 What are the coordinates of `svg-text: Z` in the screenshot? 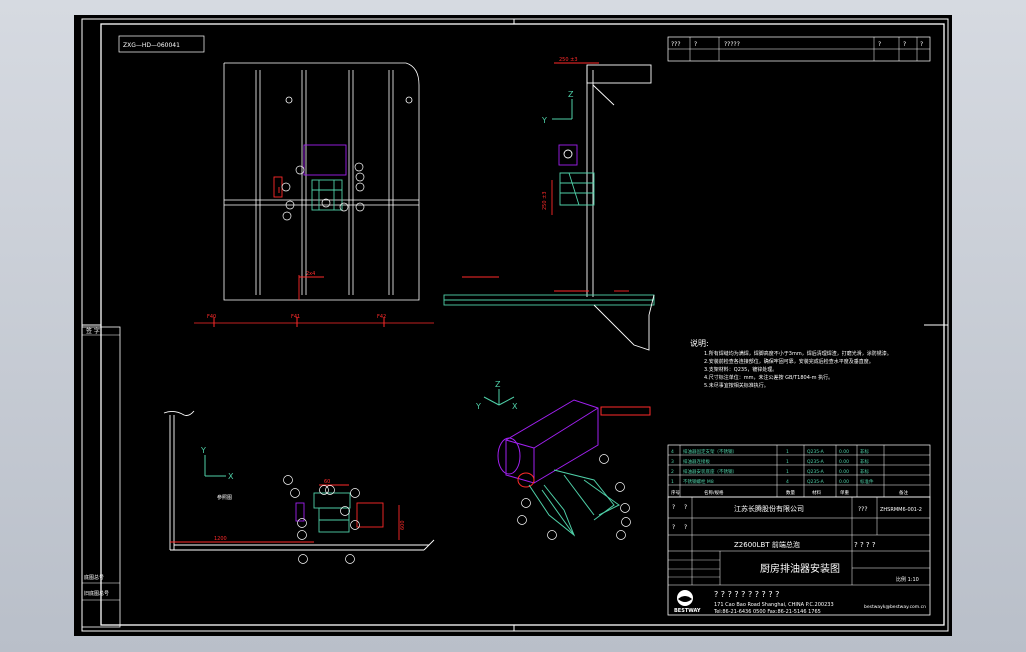 It's located at (498, 384).